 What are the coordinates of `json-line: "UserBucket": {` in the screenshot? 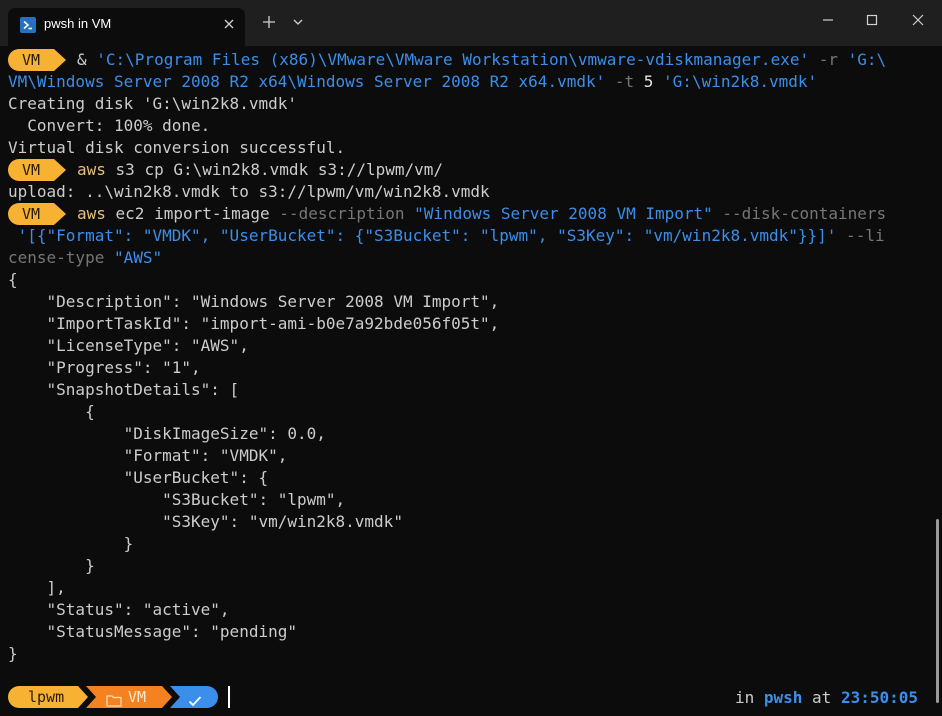 It's located at (138, 477).